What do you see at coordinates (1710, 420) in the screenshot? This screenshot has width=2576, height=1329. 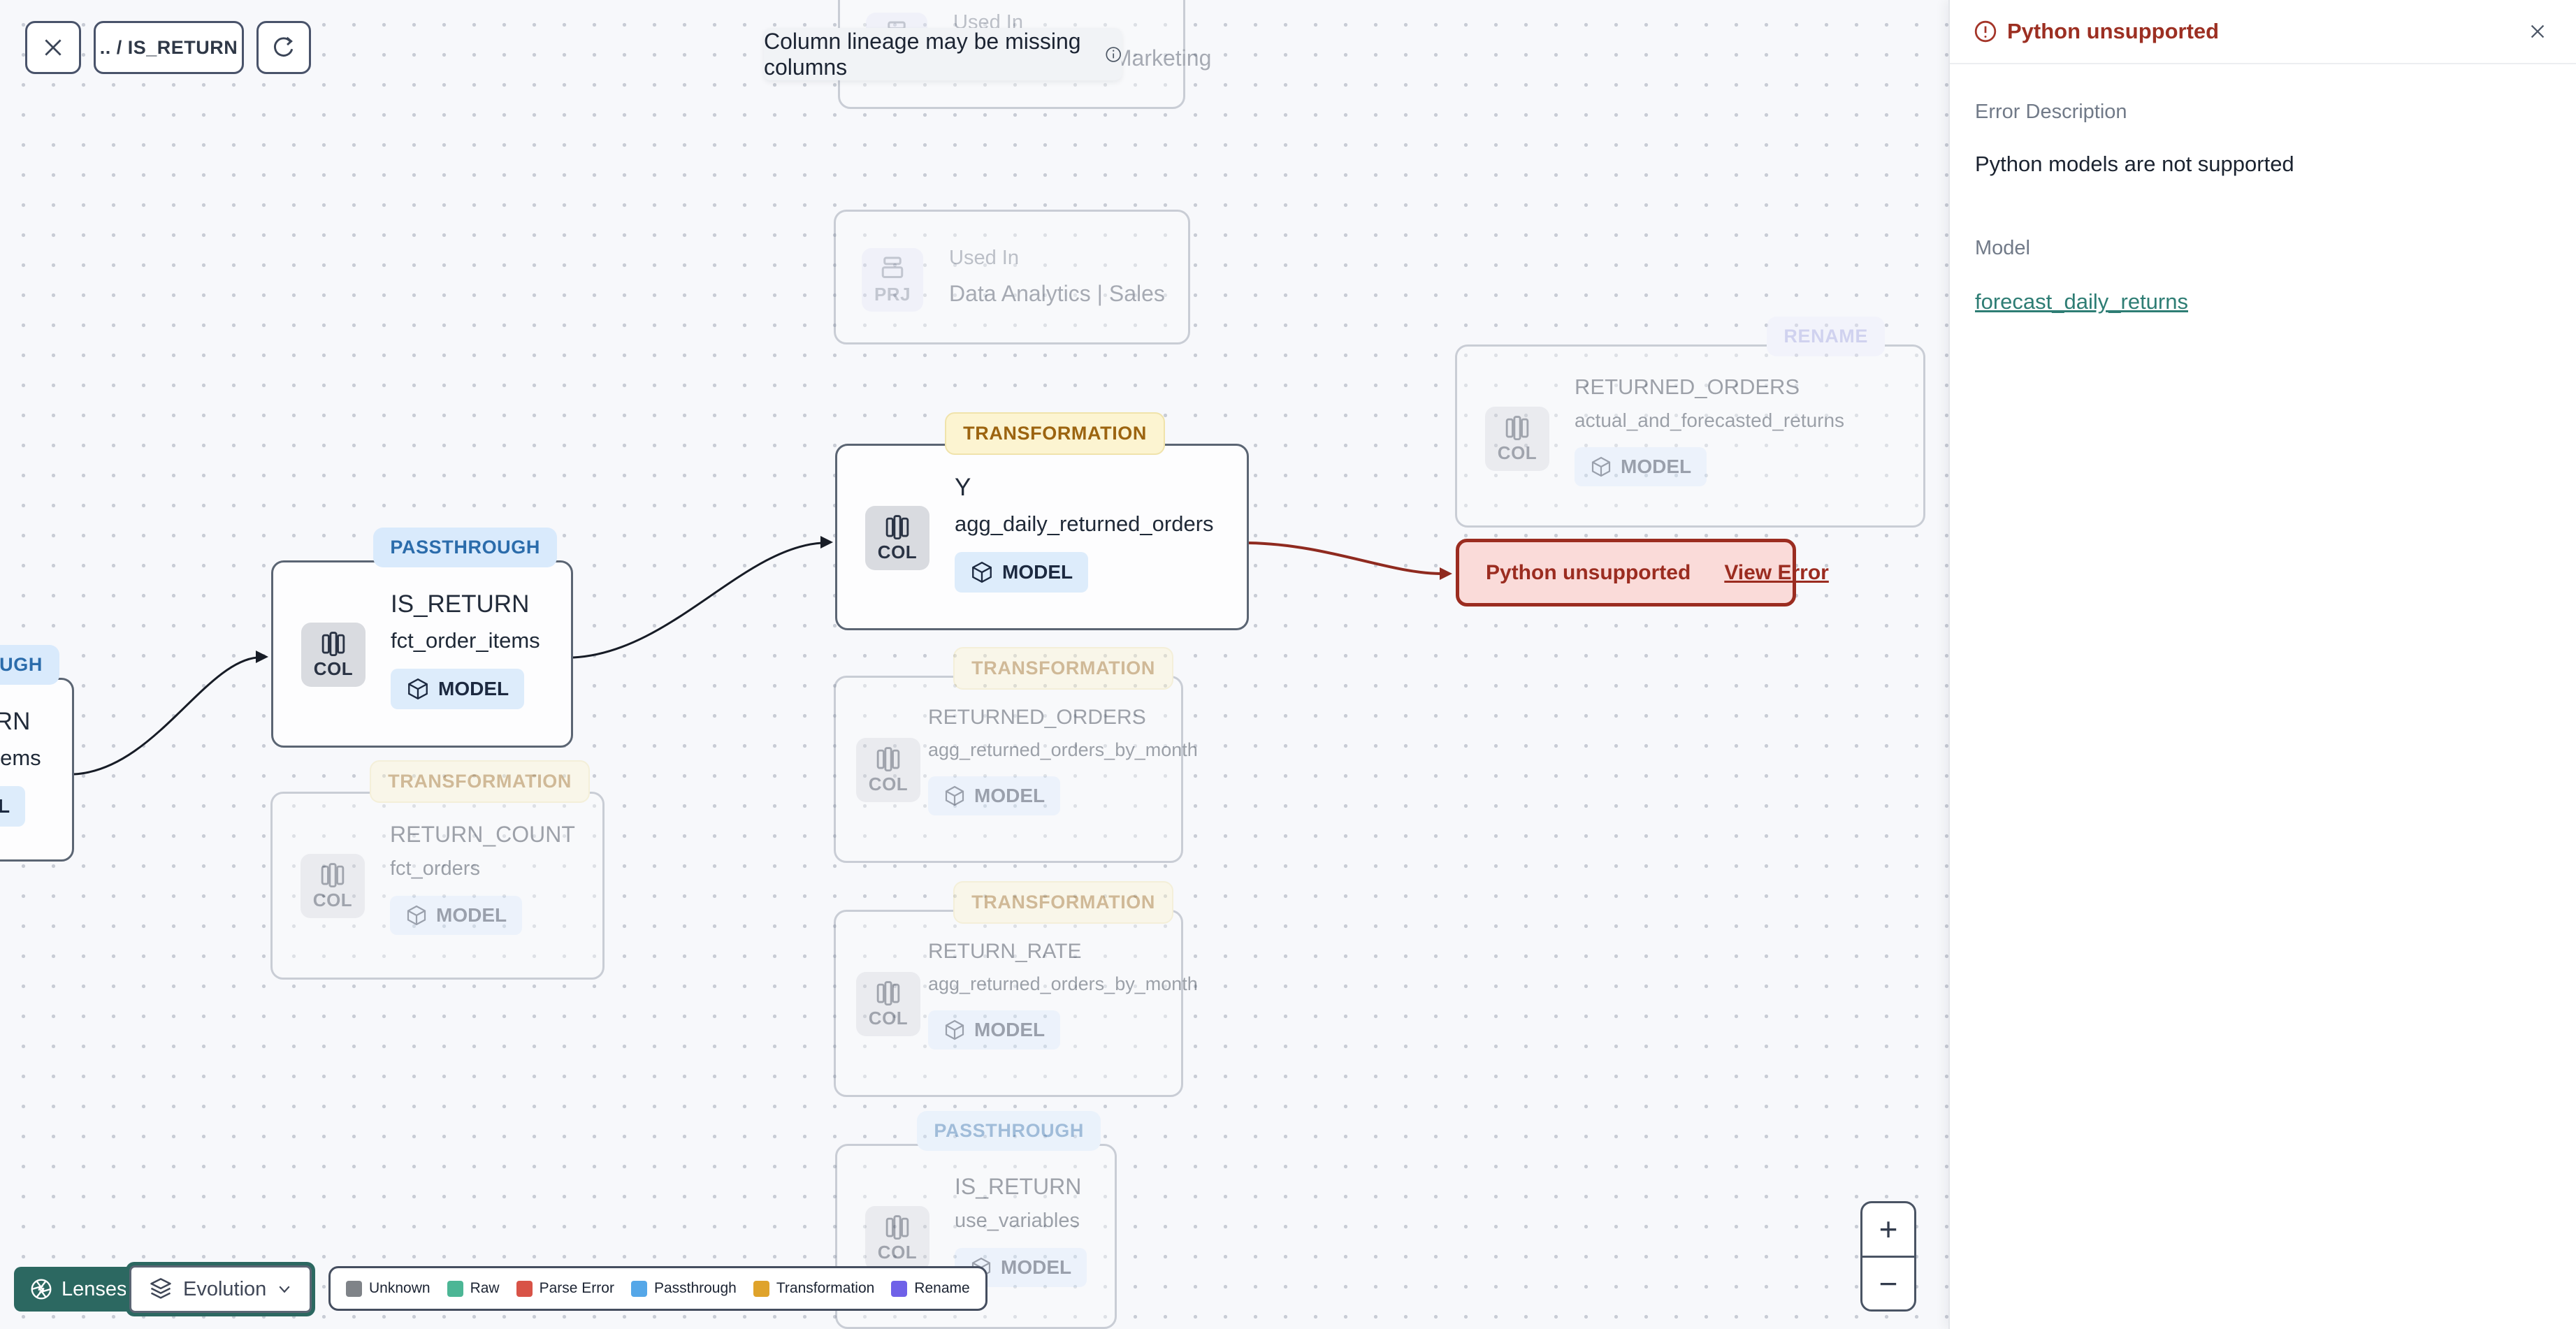 I see `node-subtitle: actual_and_forecasted_returns` at bounding box center [1710, 420].